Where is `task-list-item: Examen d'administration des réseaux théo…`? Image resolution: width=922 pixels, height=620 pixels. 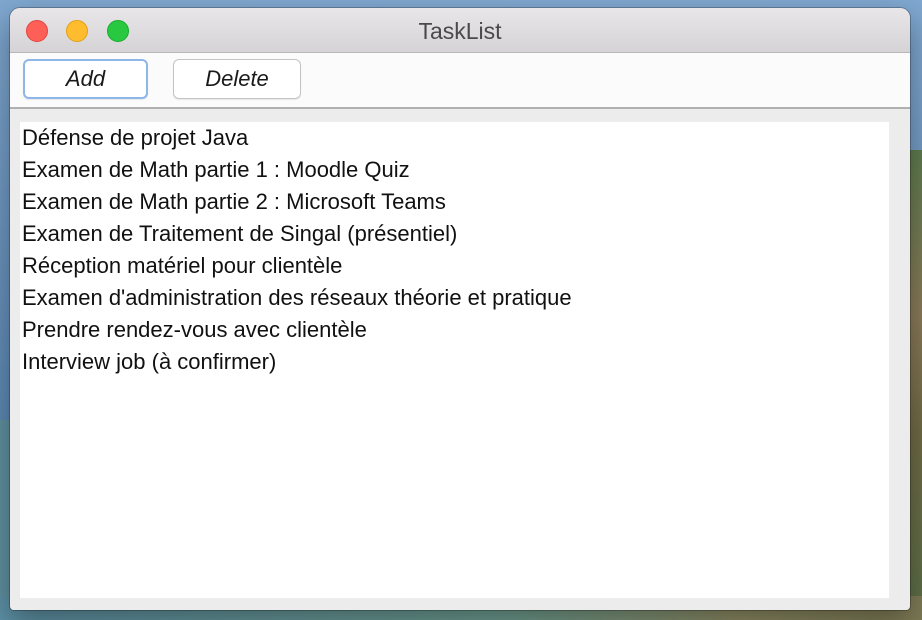
task-list-item: Examen d'administration des réseaux théo… is located at coordinates (455, 299).